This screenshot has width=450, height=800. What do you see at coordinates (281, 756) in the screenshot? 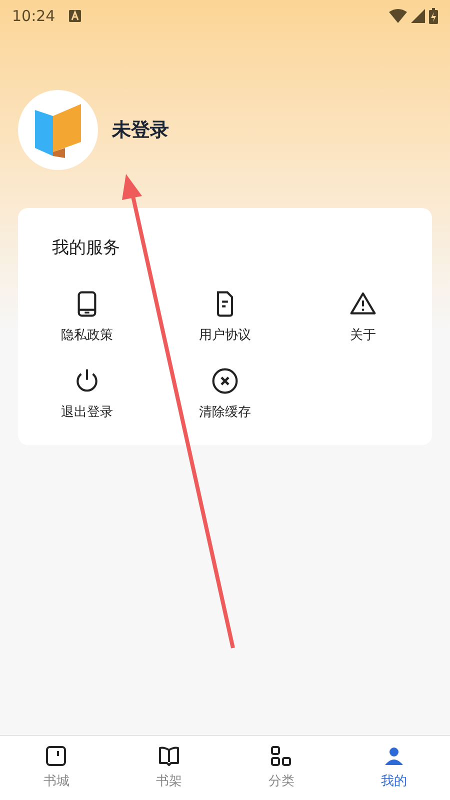
I see `grid-icon` at bounding box center [281, 756].